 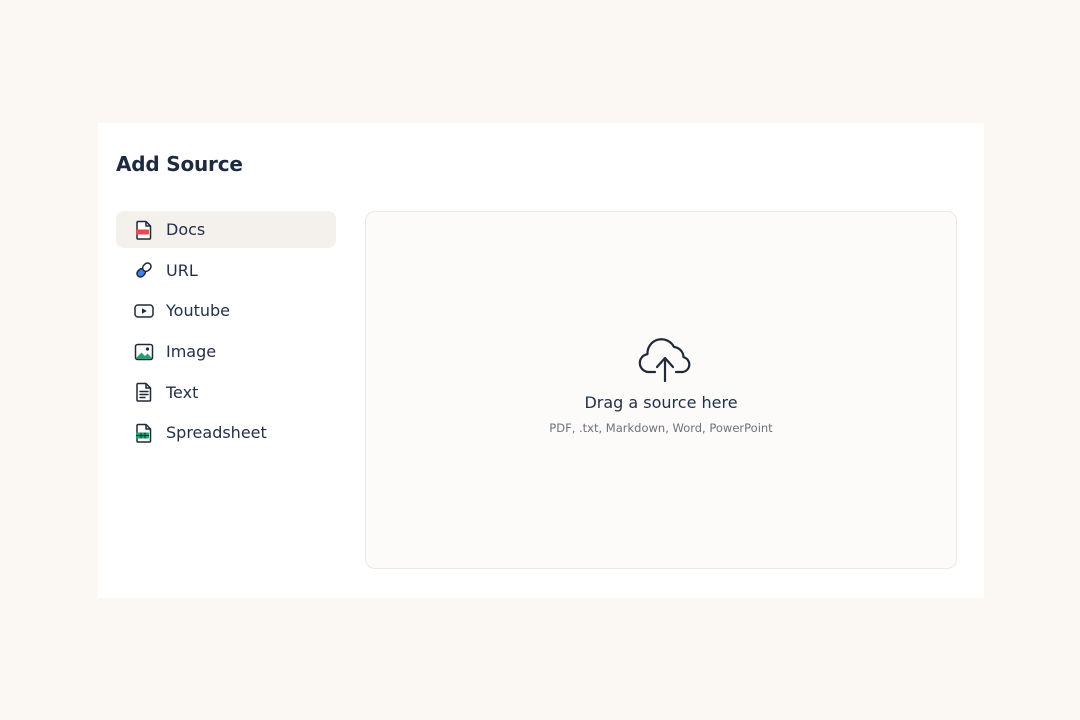 What do you see at coordinates (661, 402) in the screenshot?
I see `dropzone-title: Drag a source here` at bounding box center [661, 402].